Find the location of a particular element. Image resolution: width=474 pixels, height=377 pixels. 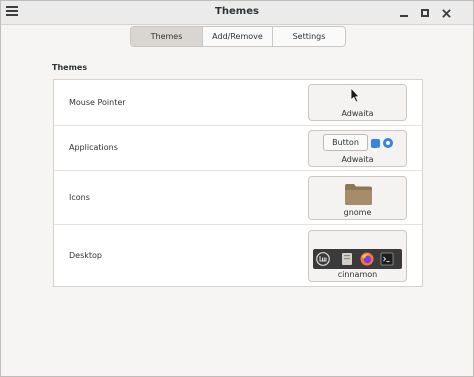

mint-menu-icon is located at coordinates (323, 259).